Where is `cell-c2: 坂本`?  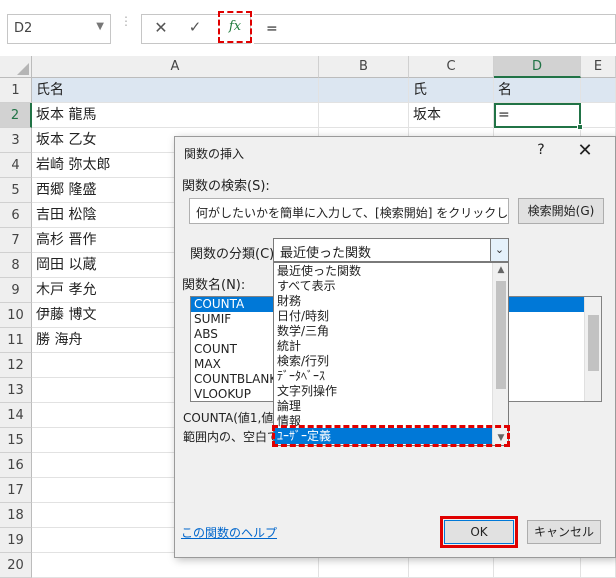 cell-c2: 坂本 is located at coordinates (451, 115).